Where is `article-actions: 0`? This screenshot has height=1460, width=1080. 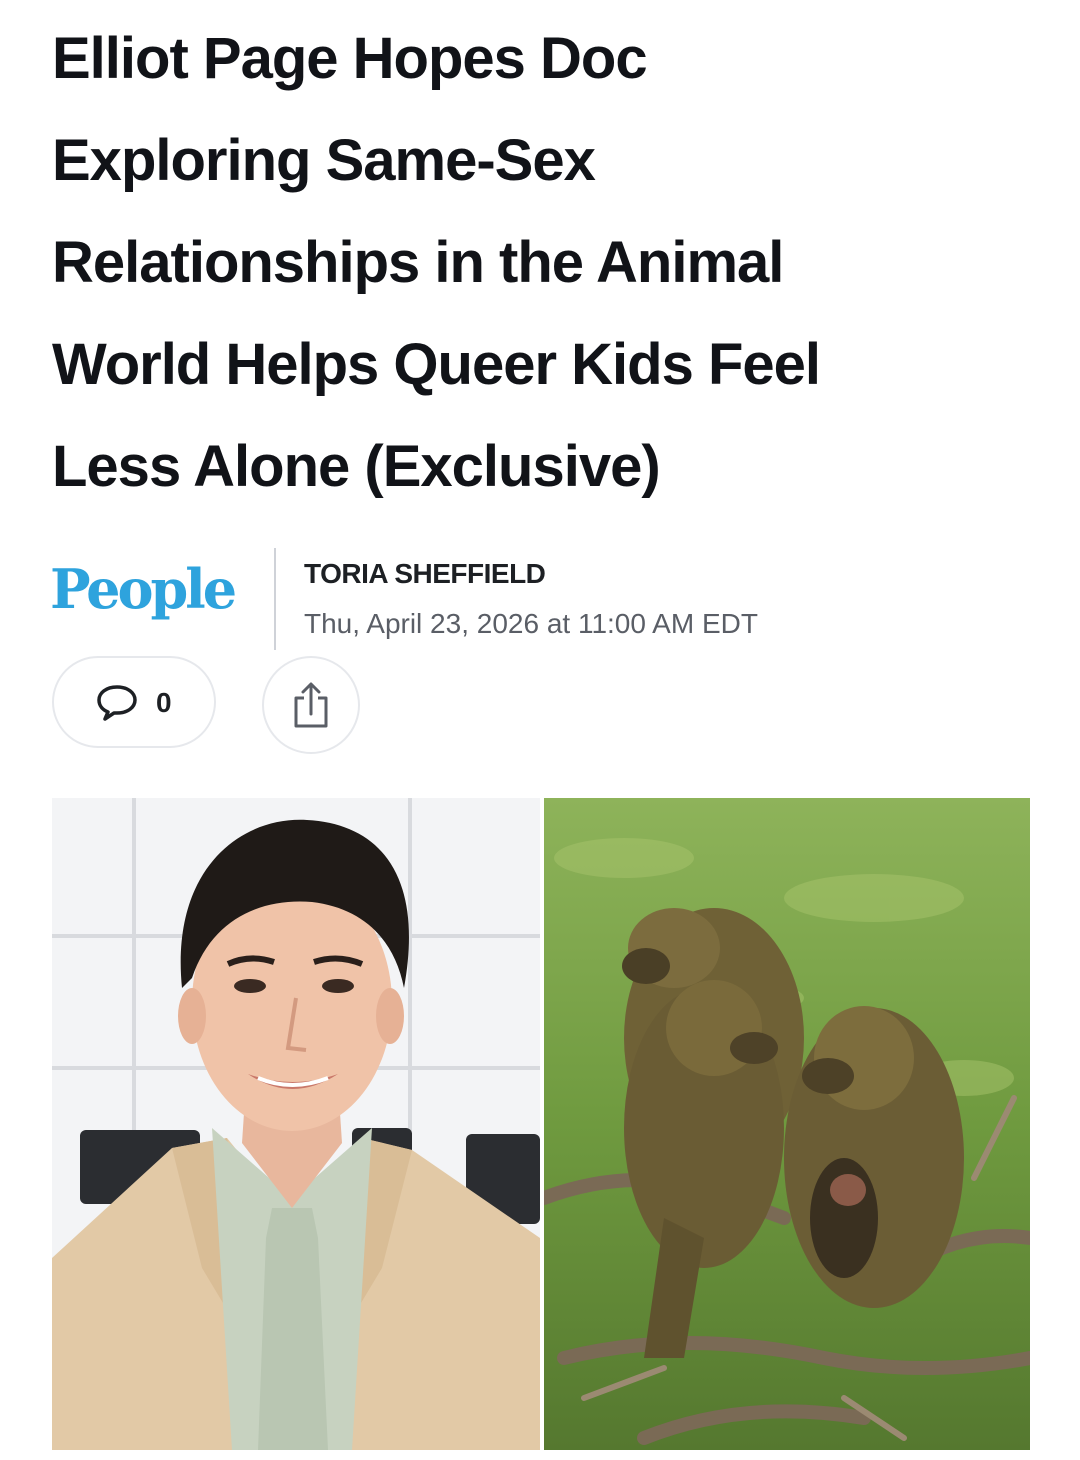
article-actions: 0 is located at coordinates (252, 706).